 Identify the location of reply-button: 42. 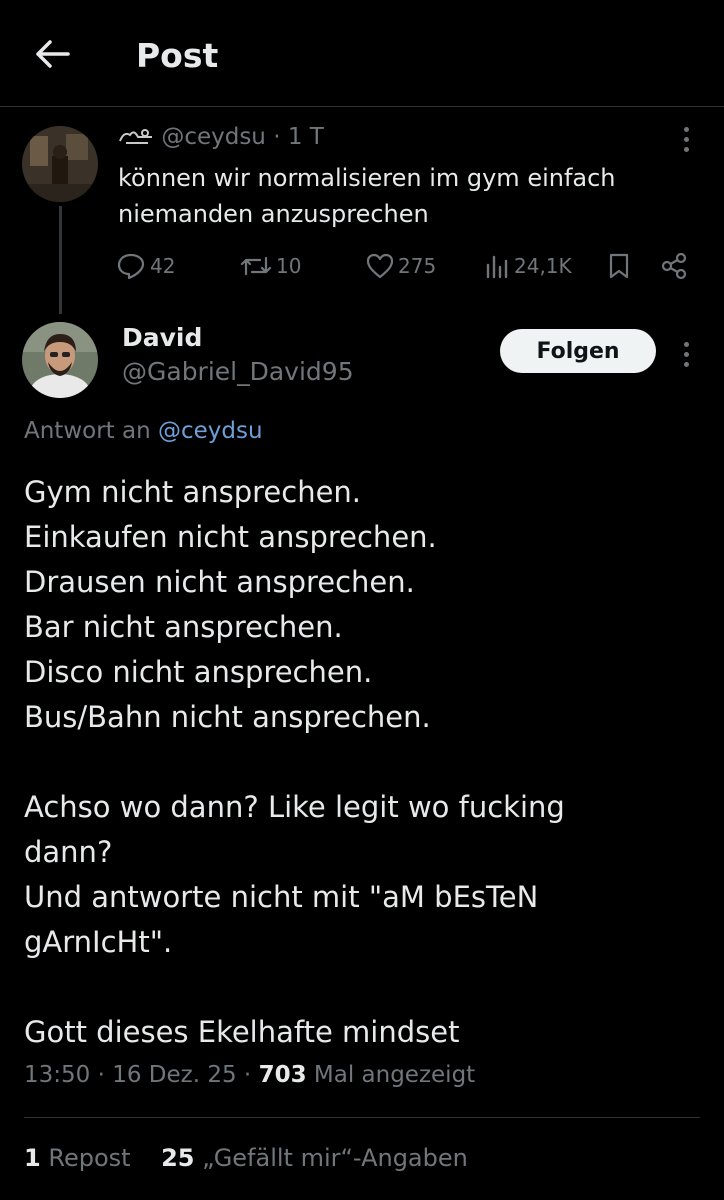
(145, 266).